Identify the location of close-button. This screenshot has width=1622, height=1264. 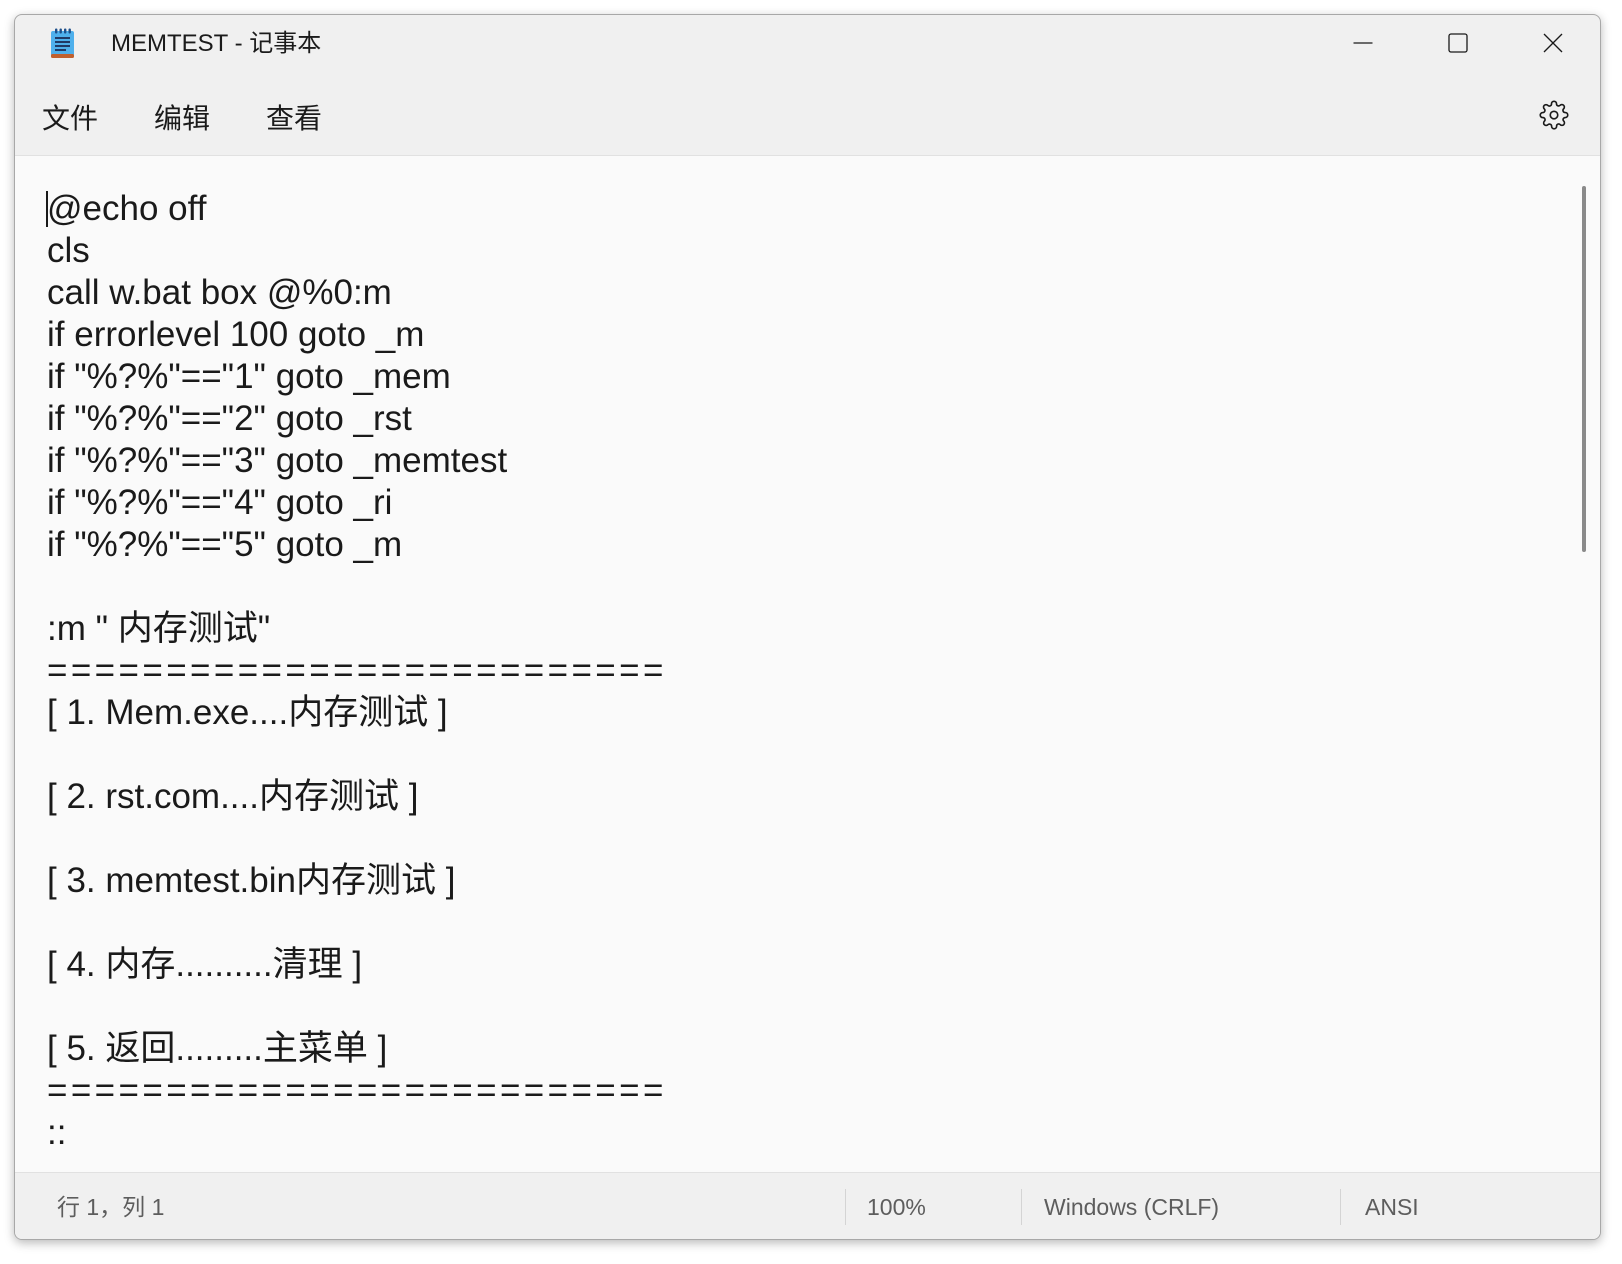
(1552, 43).